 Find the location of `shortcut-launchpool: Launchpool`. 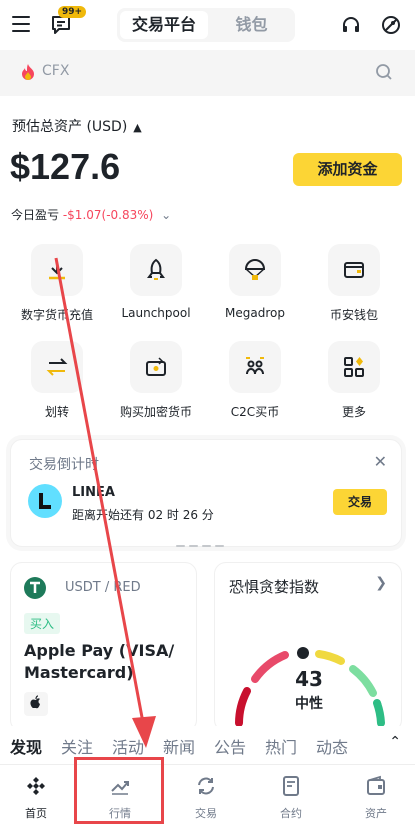

shortcut-launchpool: Launchpool is located at coordinates (156, 282).